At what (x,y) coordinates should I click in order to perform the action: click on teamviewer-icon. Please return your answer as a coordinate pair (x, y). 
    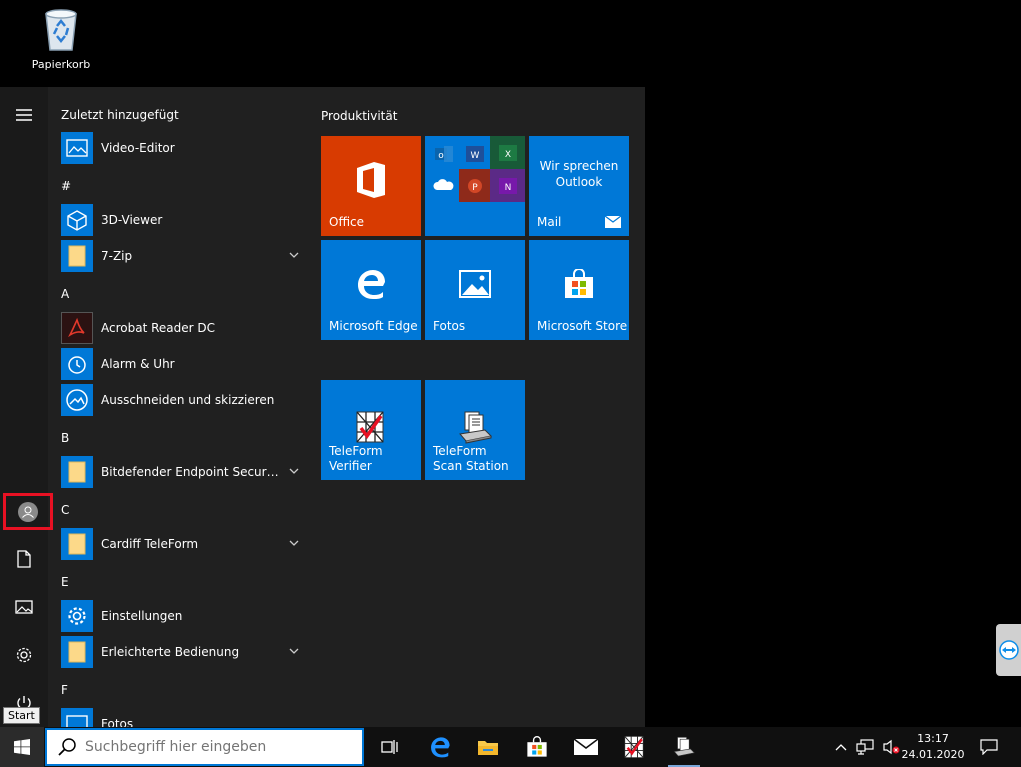
    Looking at the image, I should click on (1008, 650).